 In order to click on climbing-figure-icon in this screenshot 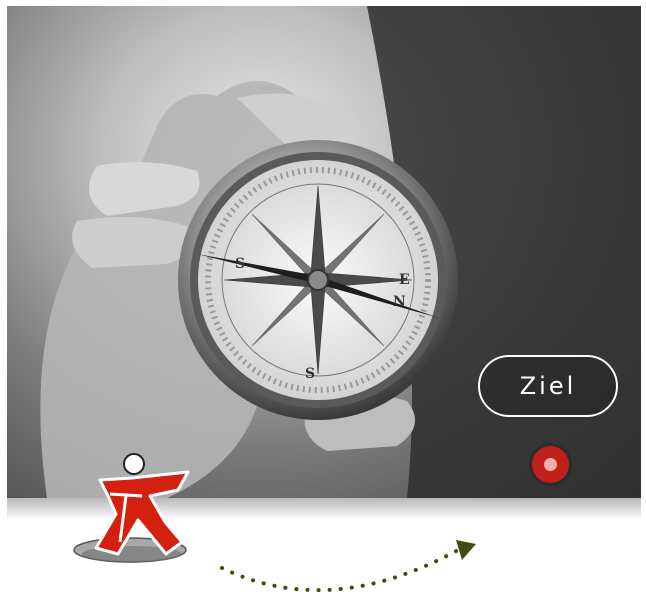, I will do `click(131, 508)`.